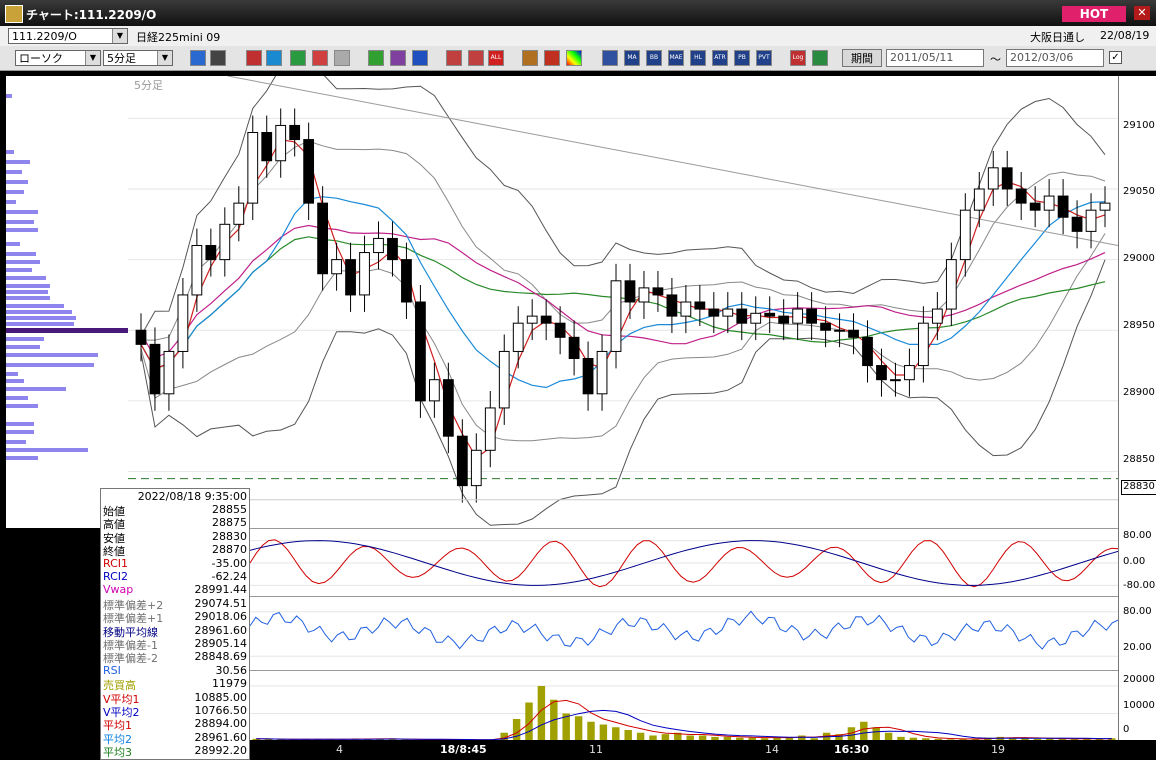  I want to click on all-icon: ALL, so click(496, 58).